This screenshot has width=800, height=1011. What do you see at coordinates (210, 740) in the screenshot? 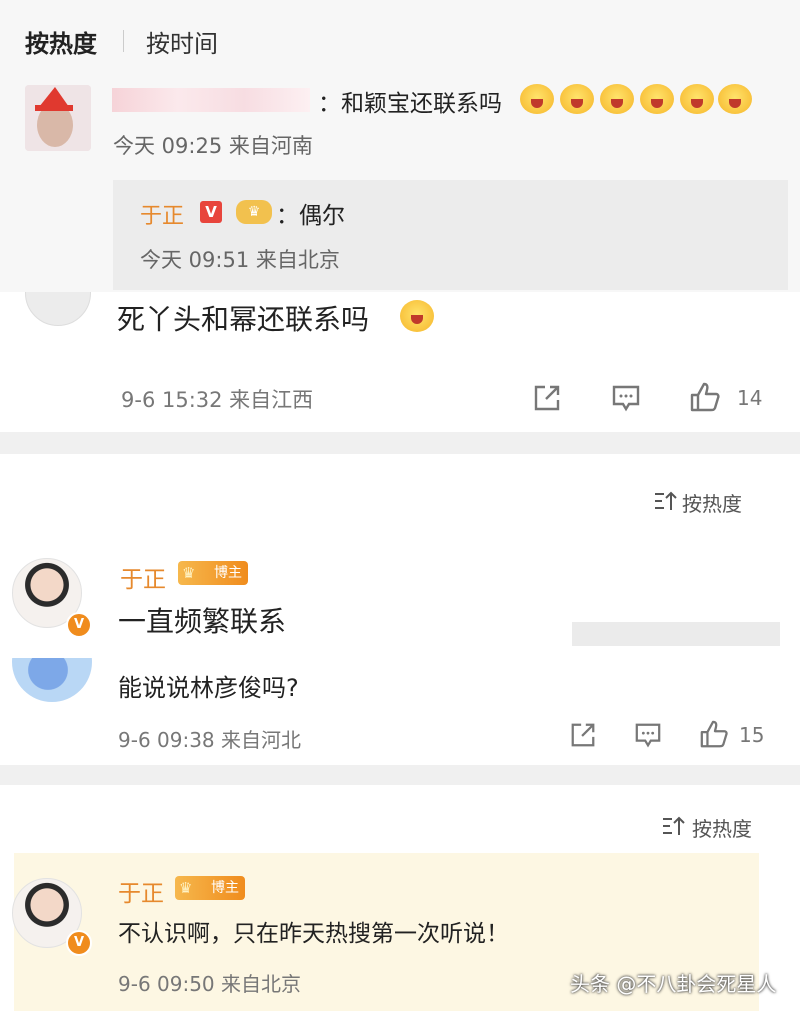
I see `comment-meta: 9-6 09:38 来自河北` at bounding box center [210, 740].